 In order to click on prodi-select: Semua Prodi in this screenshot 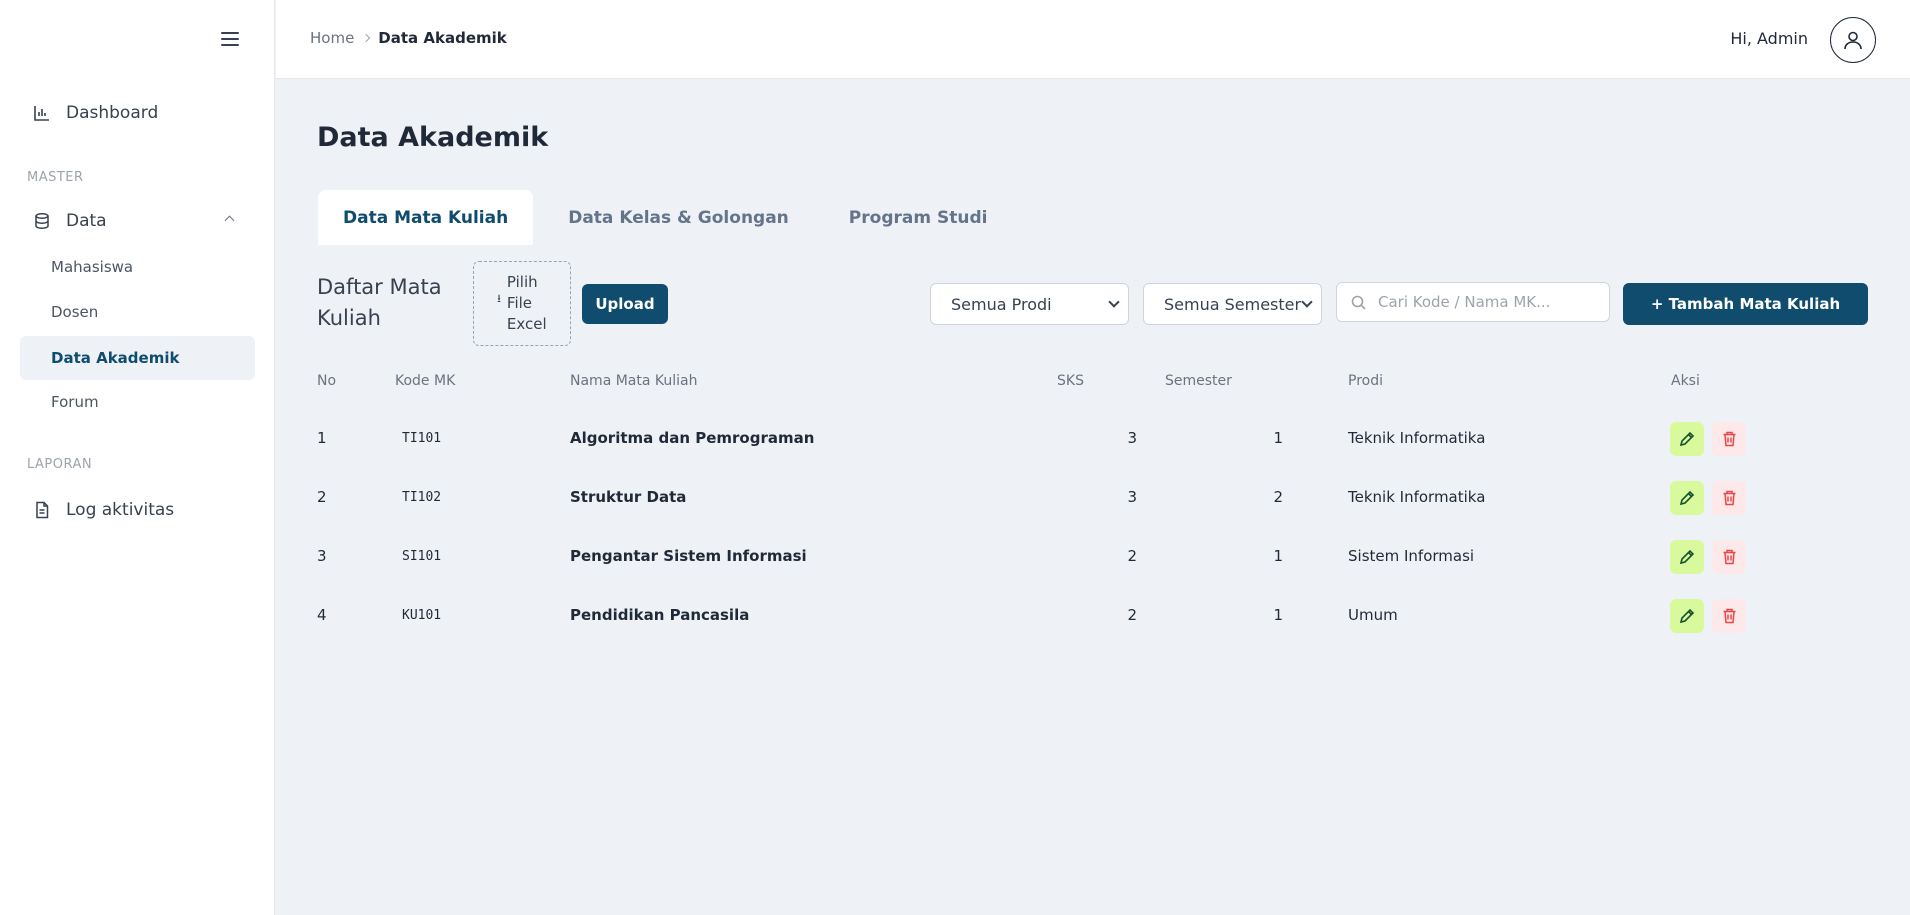, I will do `click(1029, 304)`.